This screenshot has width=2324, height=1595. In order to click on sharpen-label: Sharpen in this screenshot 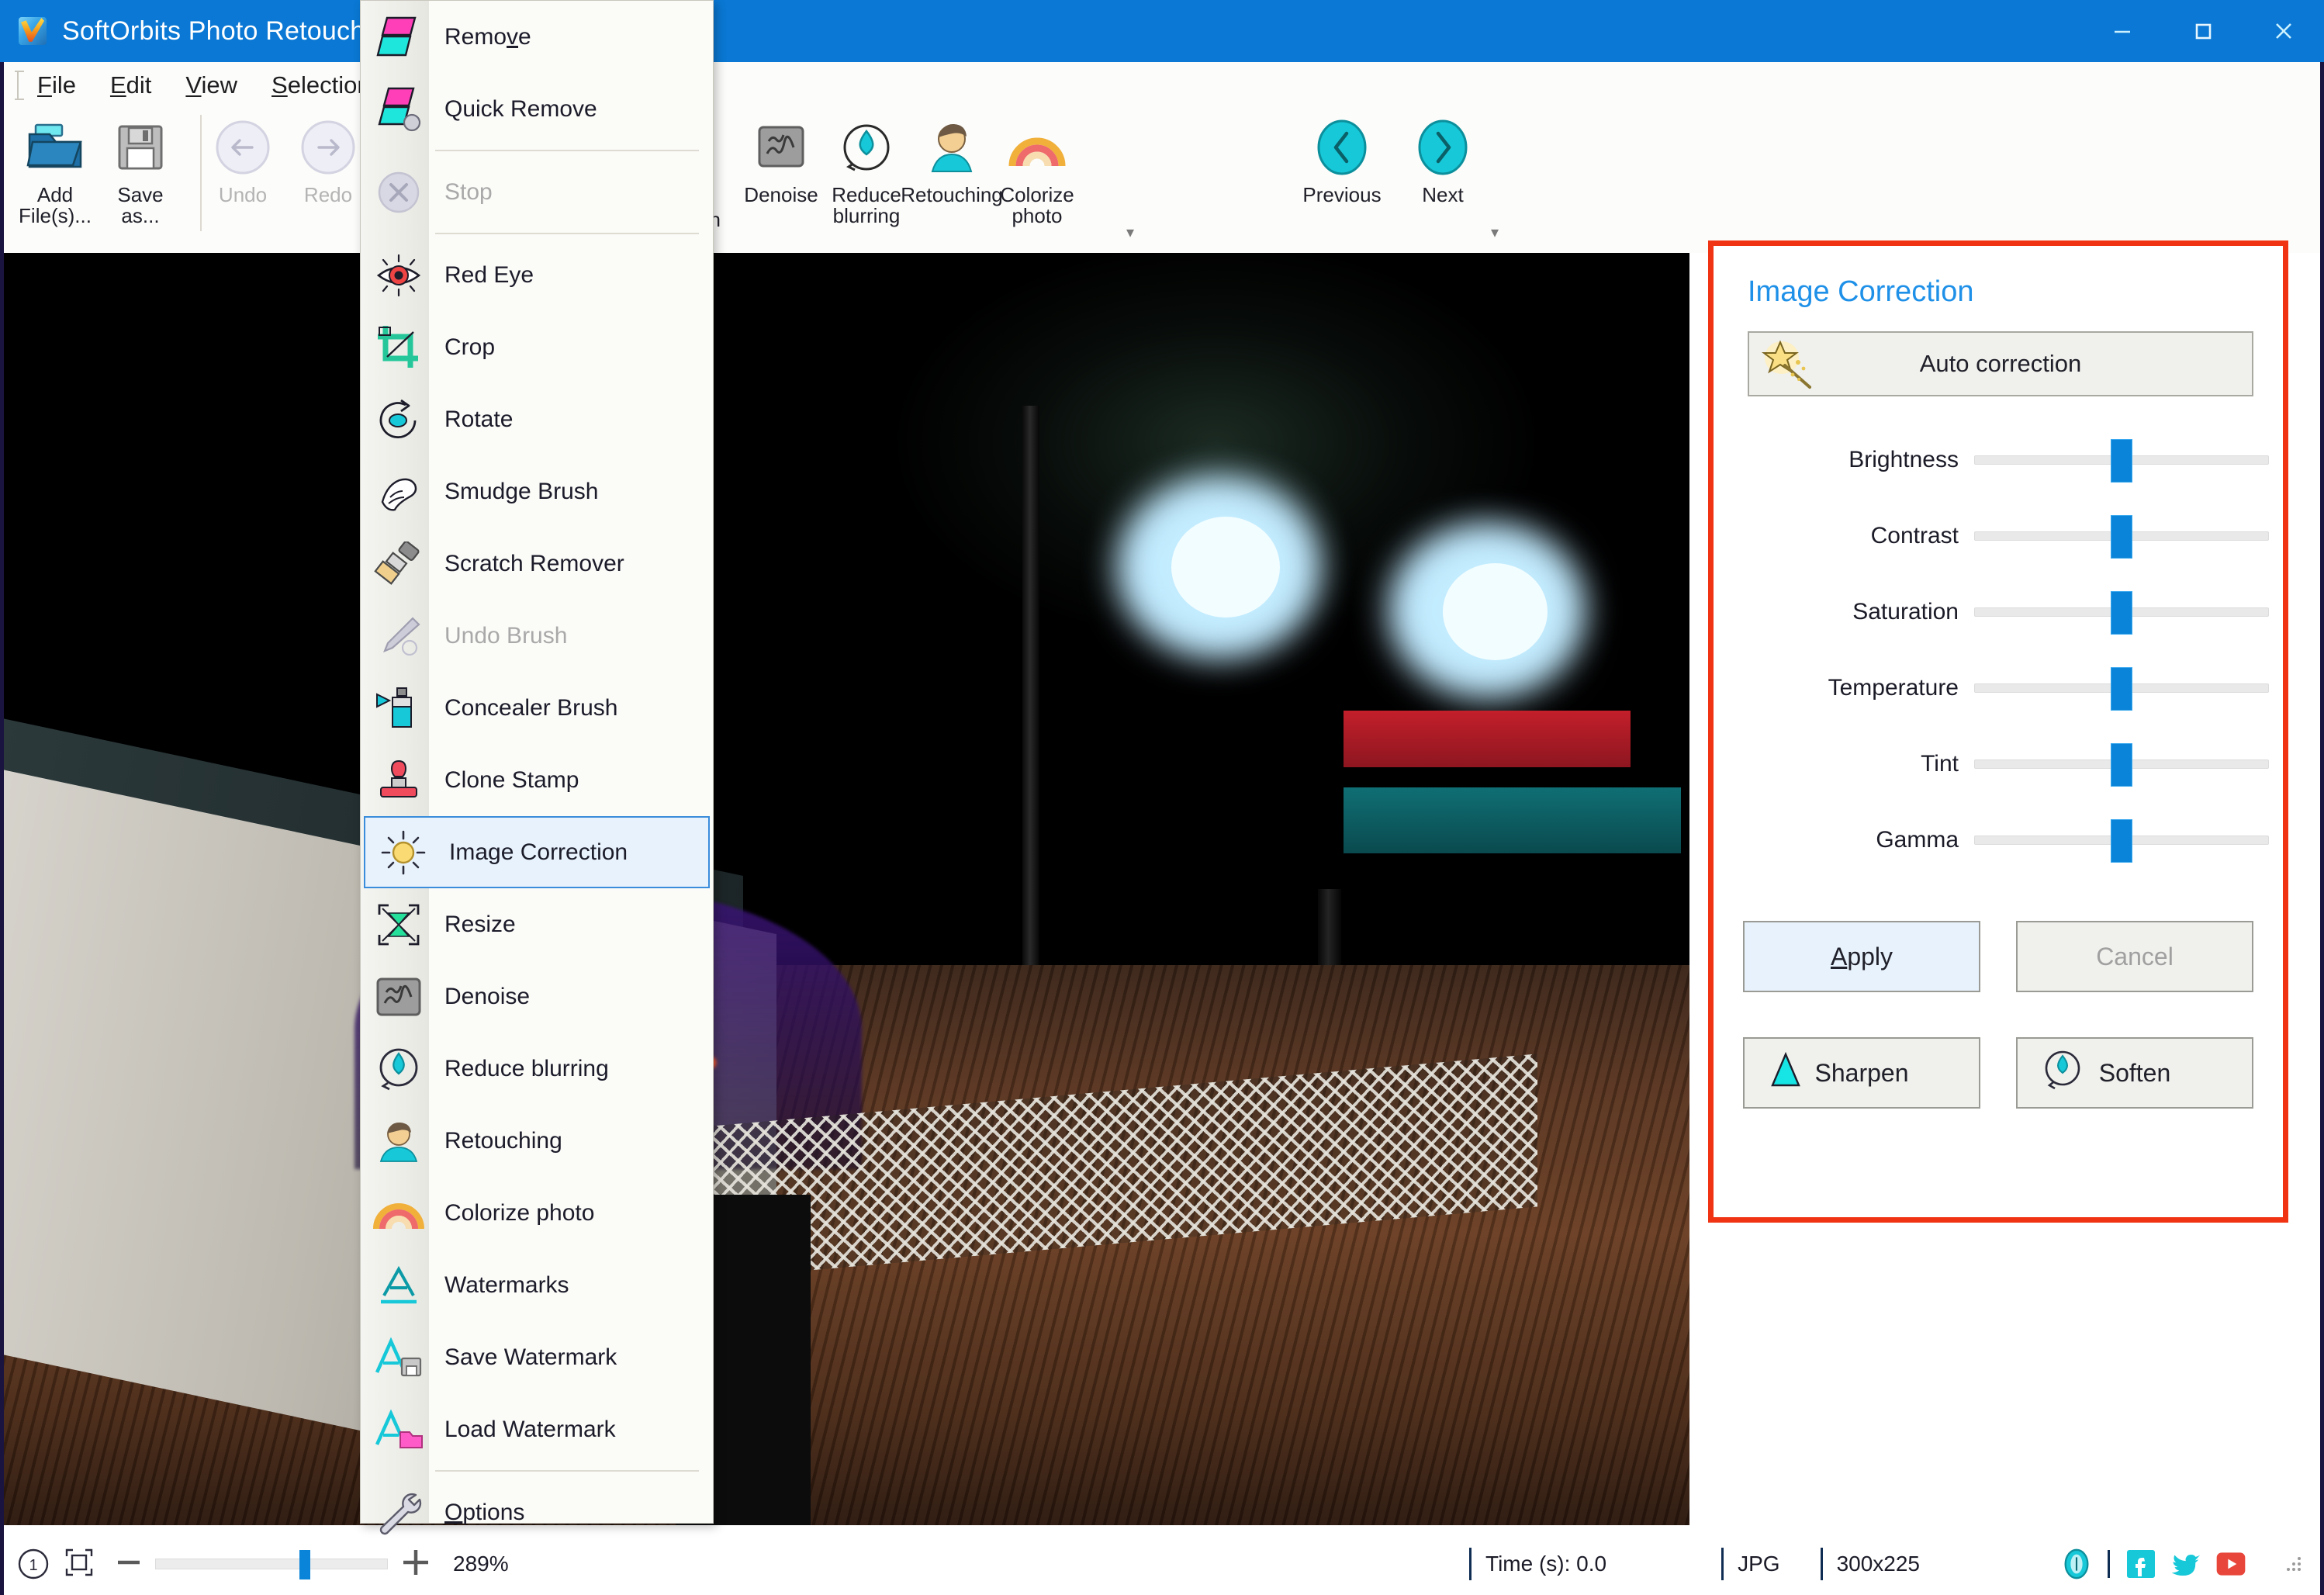, I will do `click(1861, 1072)`.